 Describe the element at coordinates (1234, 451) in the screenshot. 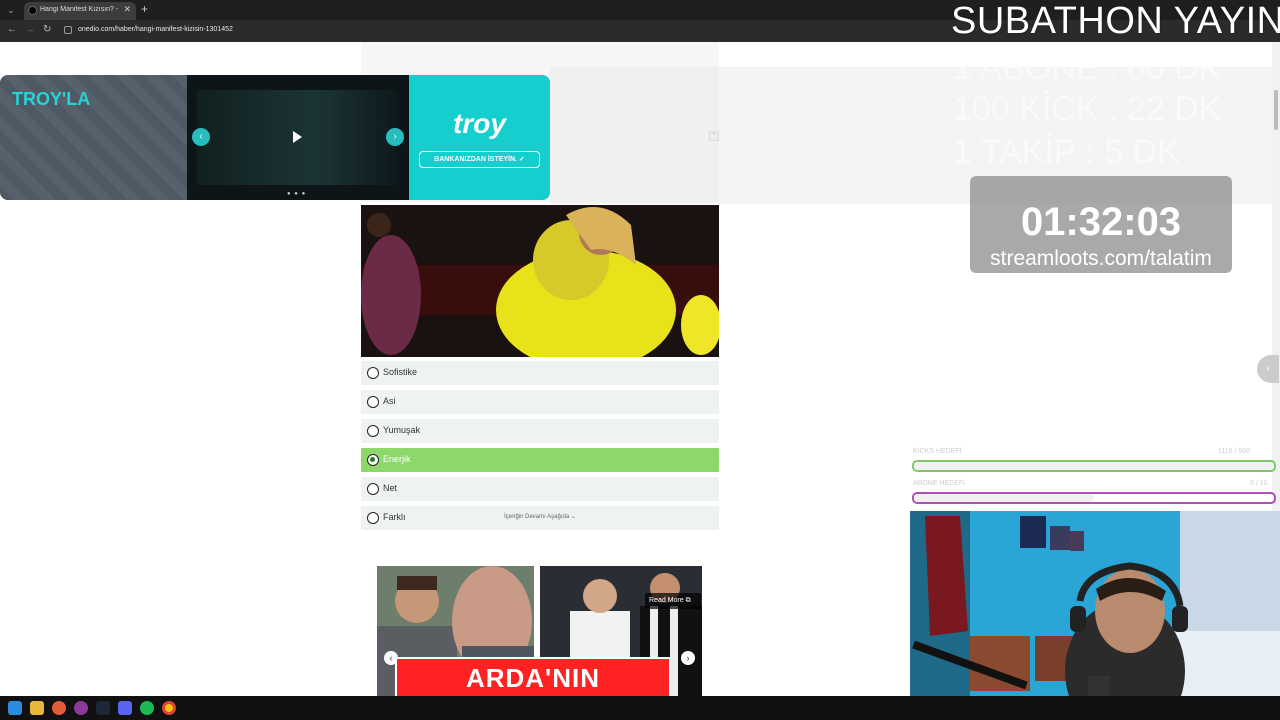

I see `kicks-goal-value: 1116 / 500` at that location.